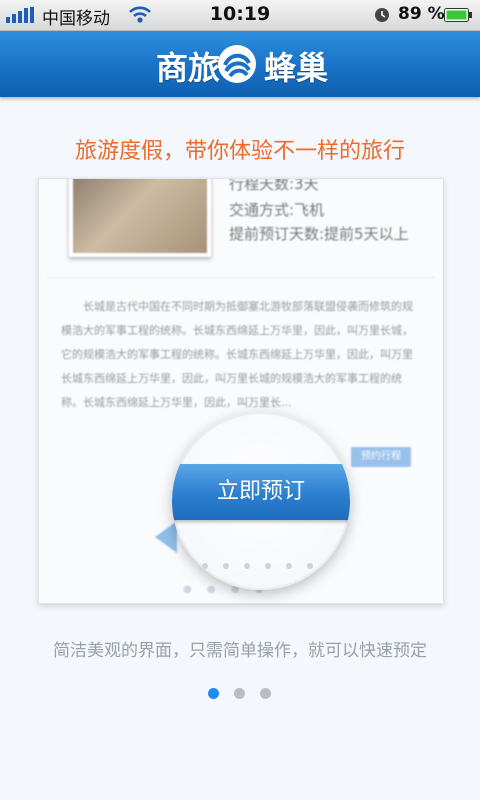 This screenshot has height=800, width=480. Describe the element at coordinates (421, 14) in the screenshot. I see `battery-percent: 89 %` at that location.